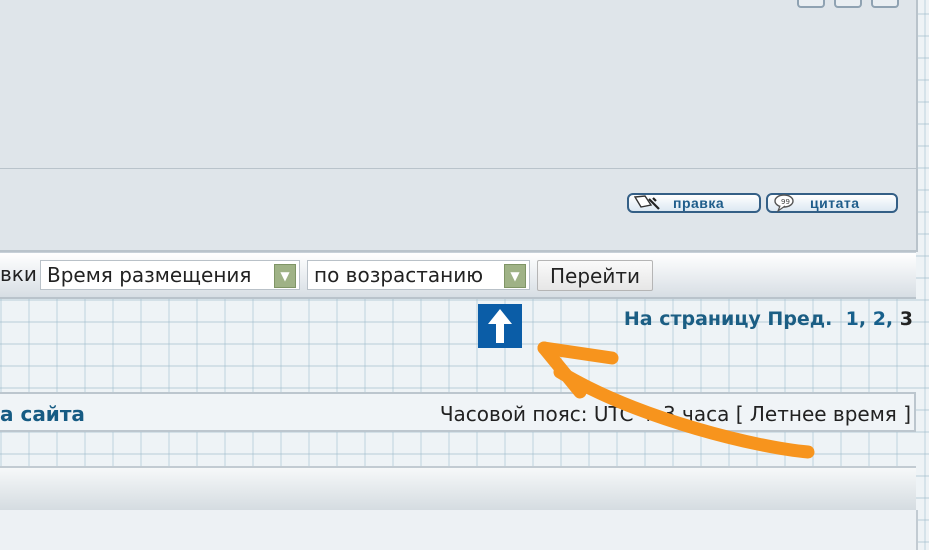 The image size is (929, 550). I want to click on back-to-top-button, so click(500, 326).